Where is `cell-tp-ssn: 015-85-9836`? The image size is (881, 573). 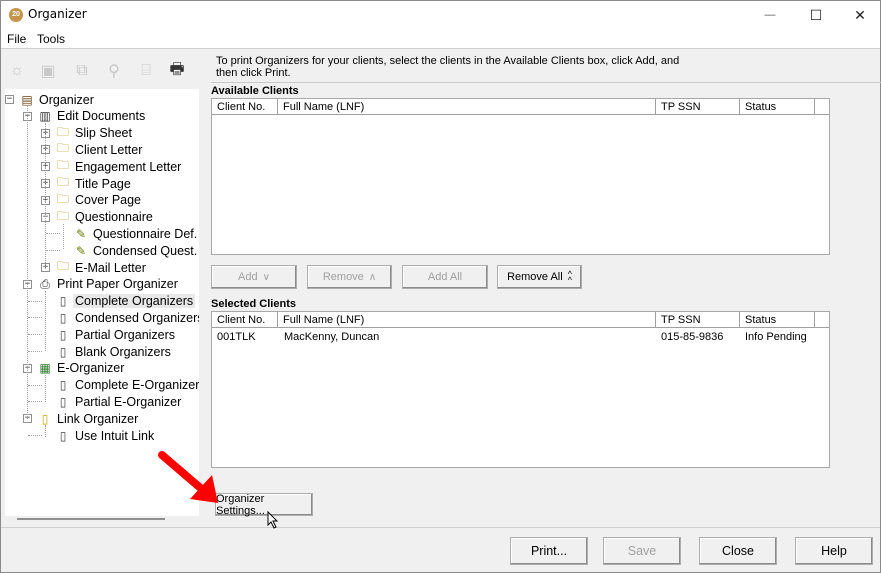 cell-tp-ssn: 015-85-9836 is located at coordinates (692, 337).